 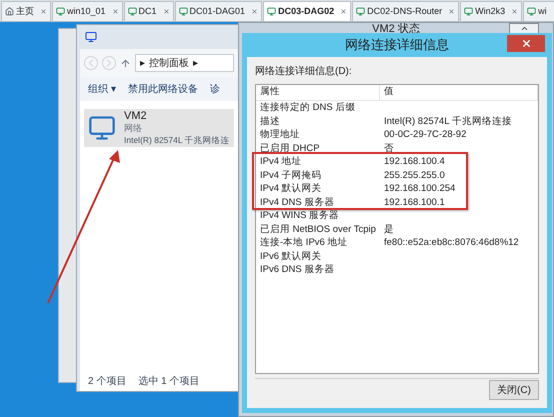 I want to click on collapse-button, so click(x=524, y=28).